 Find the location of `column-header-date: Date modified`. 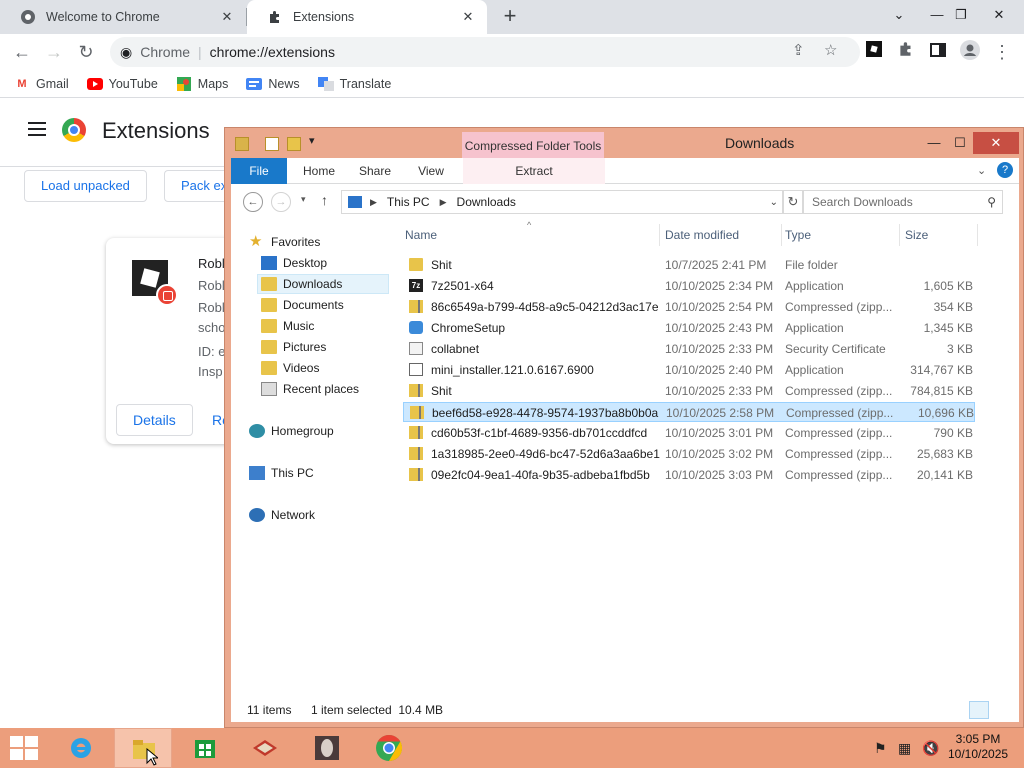

column-header-date: Date modified is located at coordinates (702, 235).